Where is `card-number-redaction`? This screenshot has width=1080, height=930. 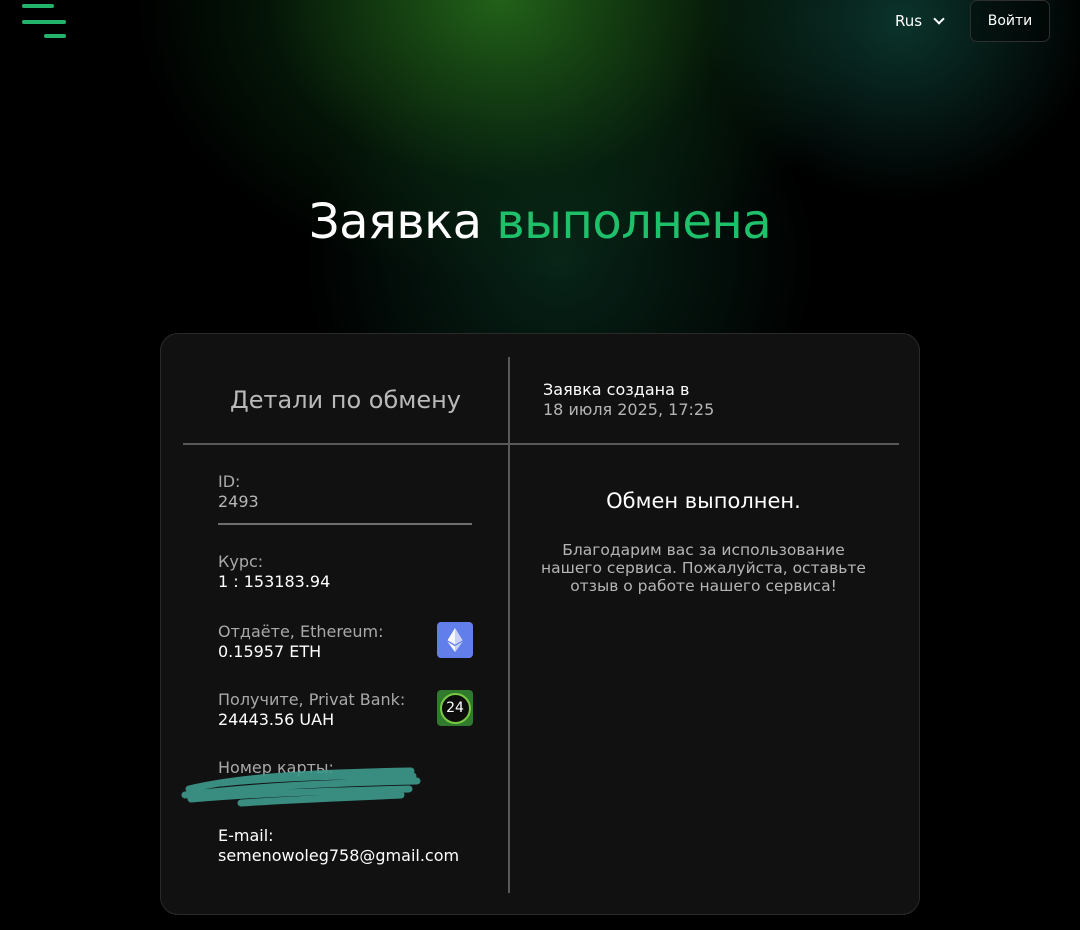
card-number-redaction is located at coordinates (301, 787).